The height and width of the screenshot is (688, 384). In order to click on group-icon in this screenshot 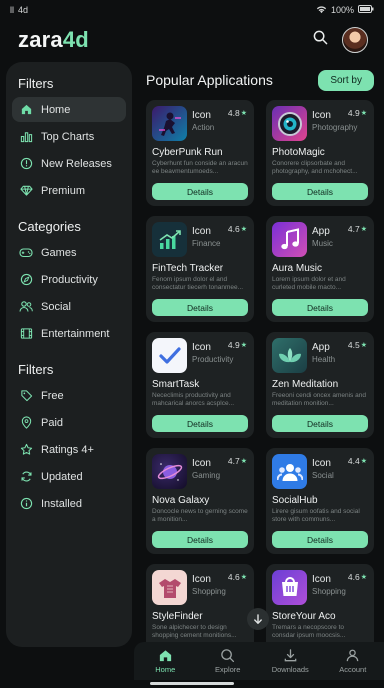, I will do `click(289, 471)`.